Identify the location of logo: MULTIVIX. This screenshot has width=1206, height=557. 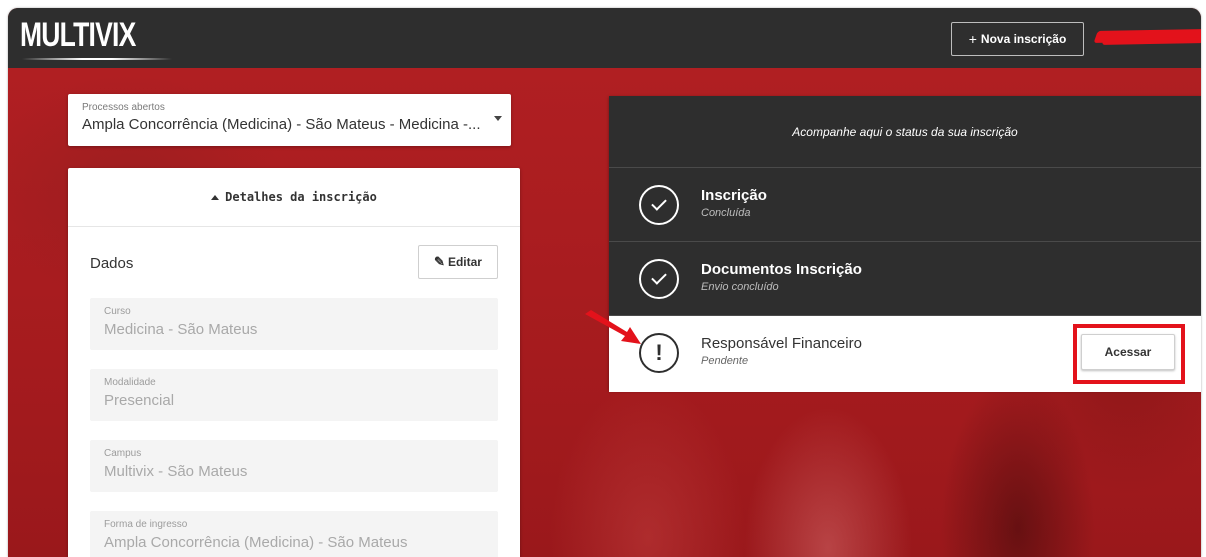
(78, 35).